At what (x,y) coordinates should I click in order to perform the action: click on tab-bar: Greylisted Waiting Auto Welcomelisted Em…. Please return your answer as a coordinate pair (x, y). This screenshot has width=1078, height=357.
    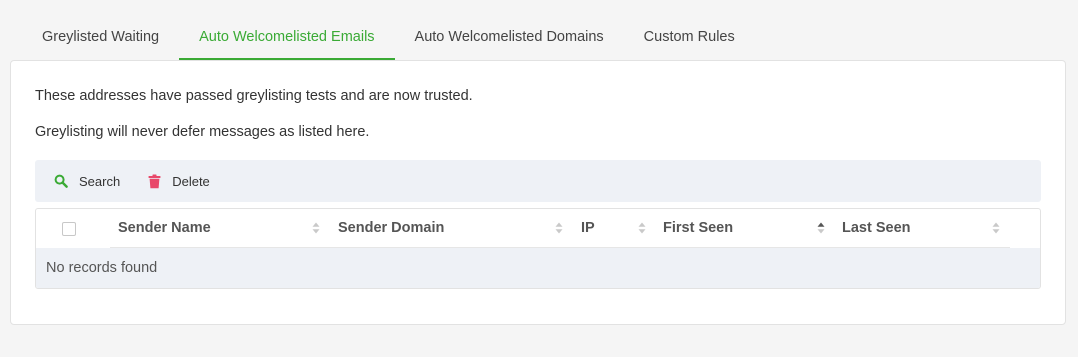
    Looking at the image, I should click on (388, 38).